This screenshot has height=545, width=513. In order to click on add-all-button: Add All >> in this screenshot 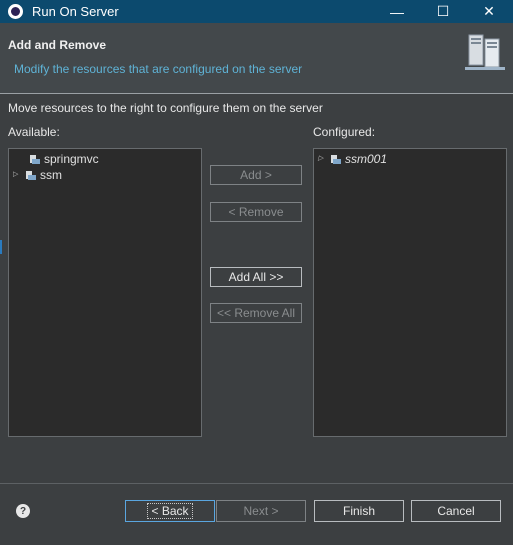, I will do `click(256, 277)`.